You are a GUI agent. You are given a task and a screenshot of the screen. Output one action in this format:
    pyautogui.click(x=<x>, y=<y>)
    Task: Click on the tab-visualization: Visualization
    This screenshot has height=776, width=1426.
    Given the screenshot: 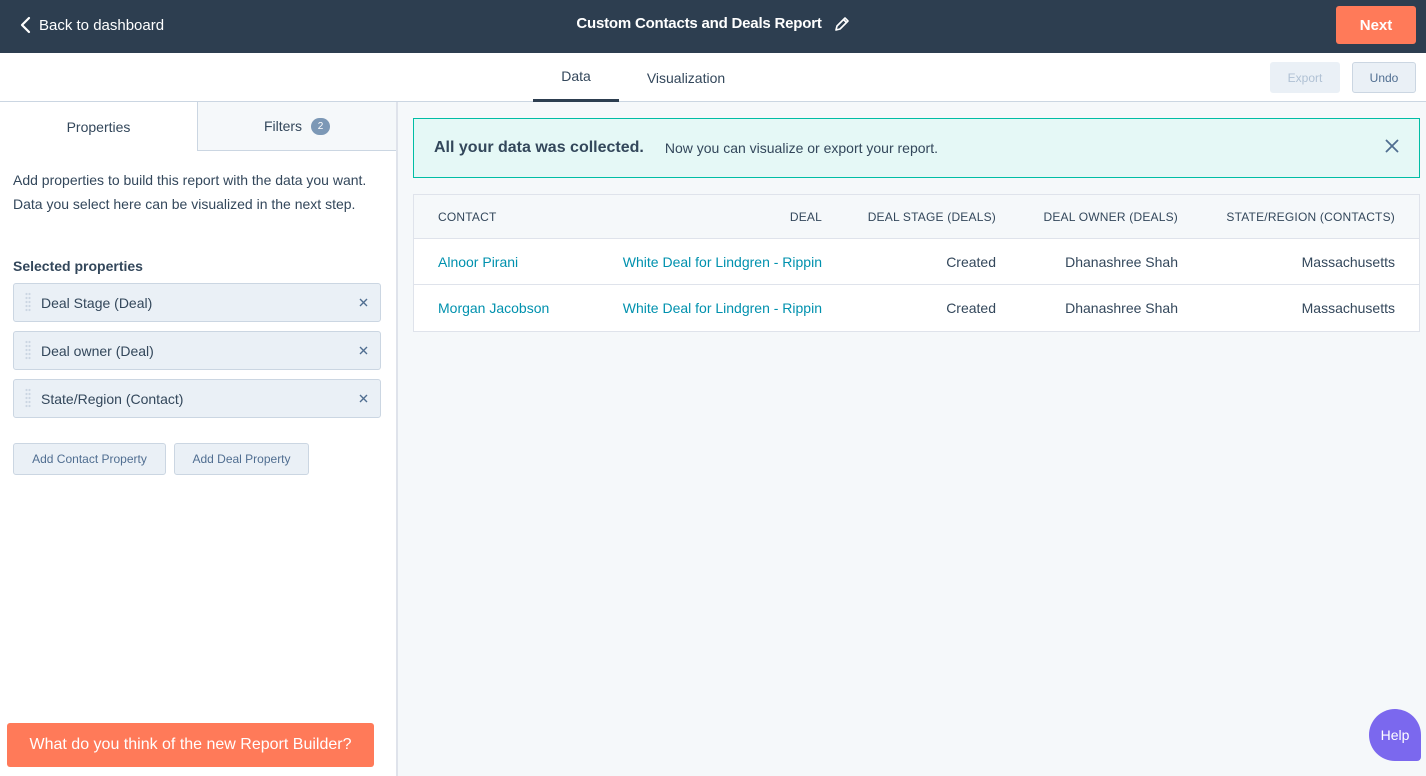 What is the action you would take?
    pyautogui.click(x=686, y=77)
    